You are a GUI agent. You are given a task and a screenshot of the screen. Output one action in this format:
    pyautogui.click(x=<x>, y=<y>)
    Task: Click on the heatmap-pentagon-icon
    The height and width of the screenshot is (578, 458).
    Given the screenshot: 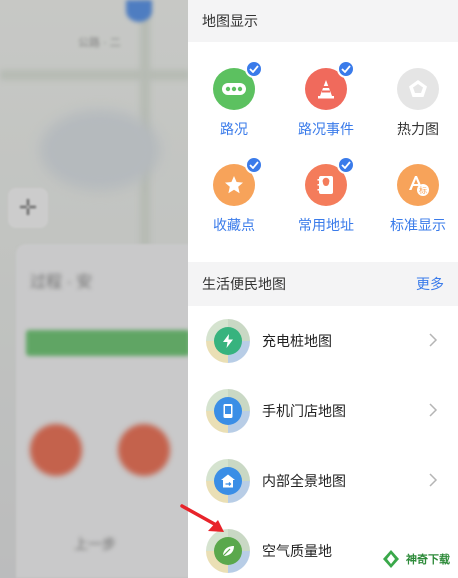 What is the action you would take?
    pyautogui.click(x=418, y=89)
    